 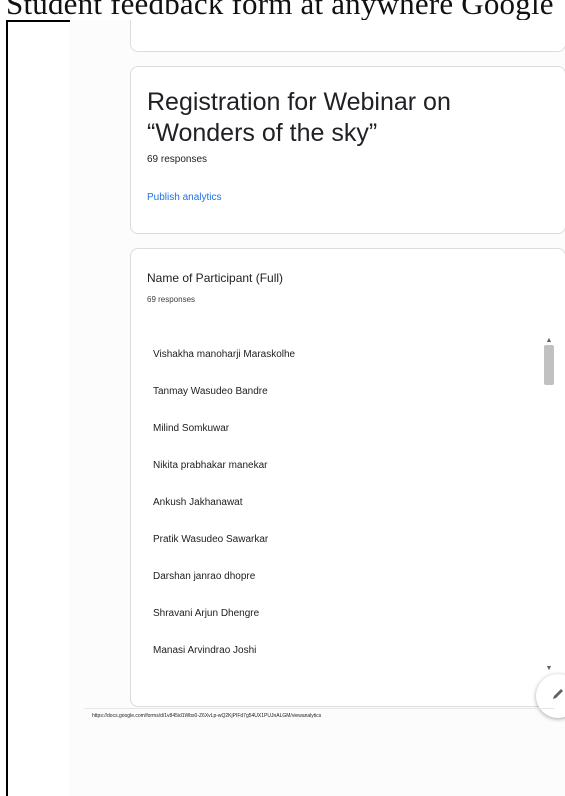 What do you see at coordinates (198, 502) in the screenshot?
I see `list-item: Ankush Jakhanawat` at bounding box center [198, 502].